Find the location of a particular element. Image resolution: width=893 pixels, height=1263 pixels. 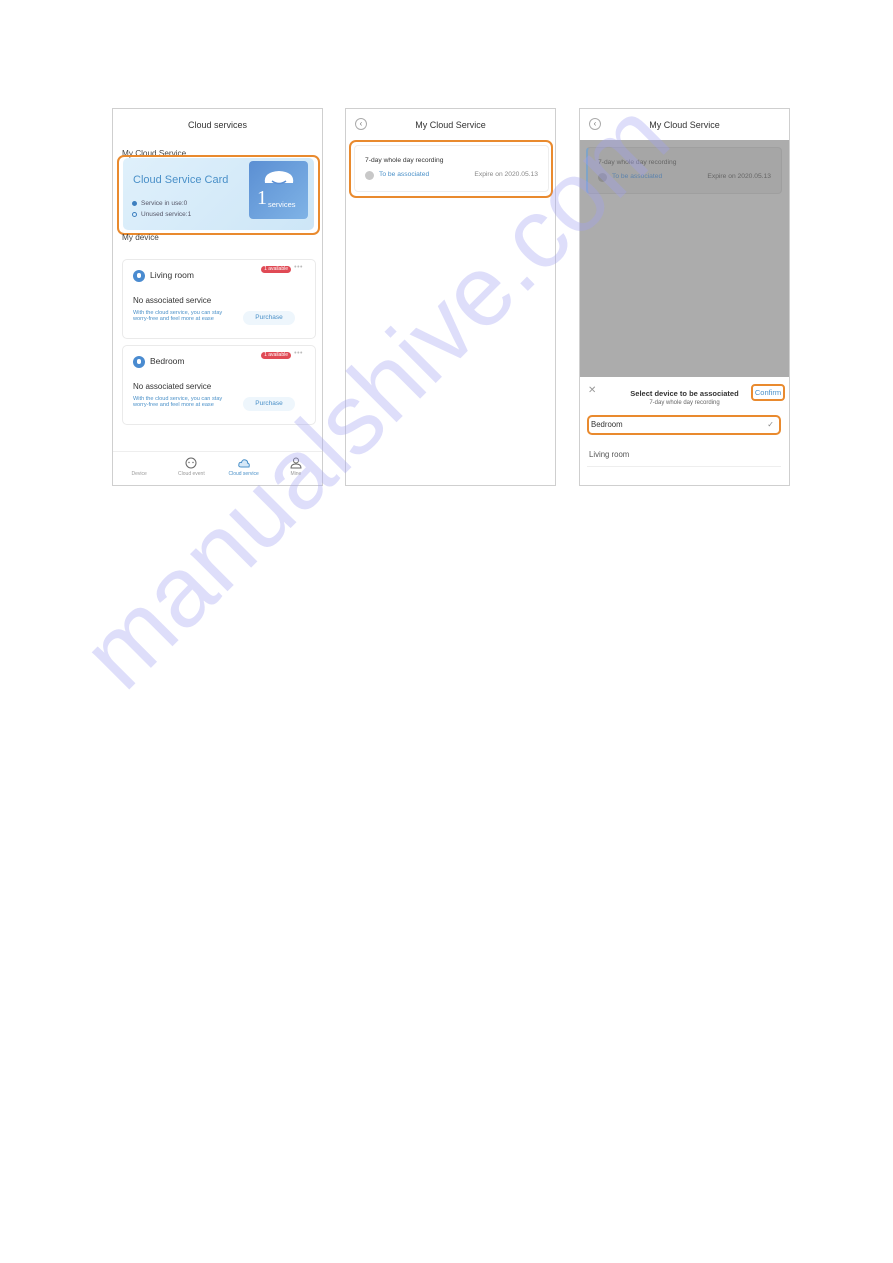

tab-label: Mine is located at coordinates (296, 474).